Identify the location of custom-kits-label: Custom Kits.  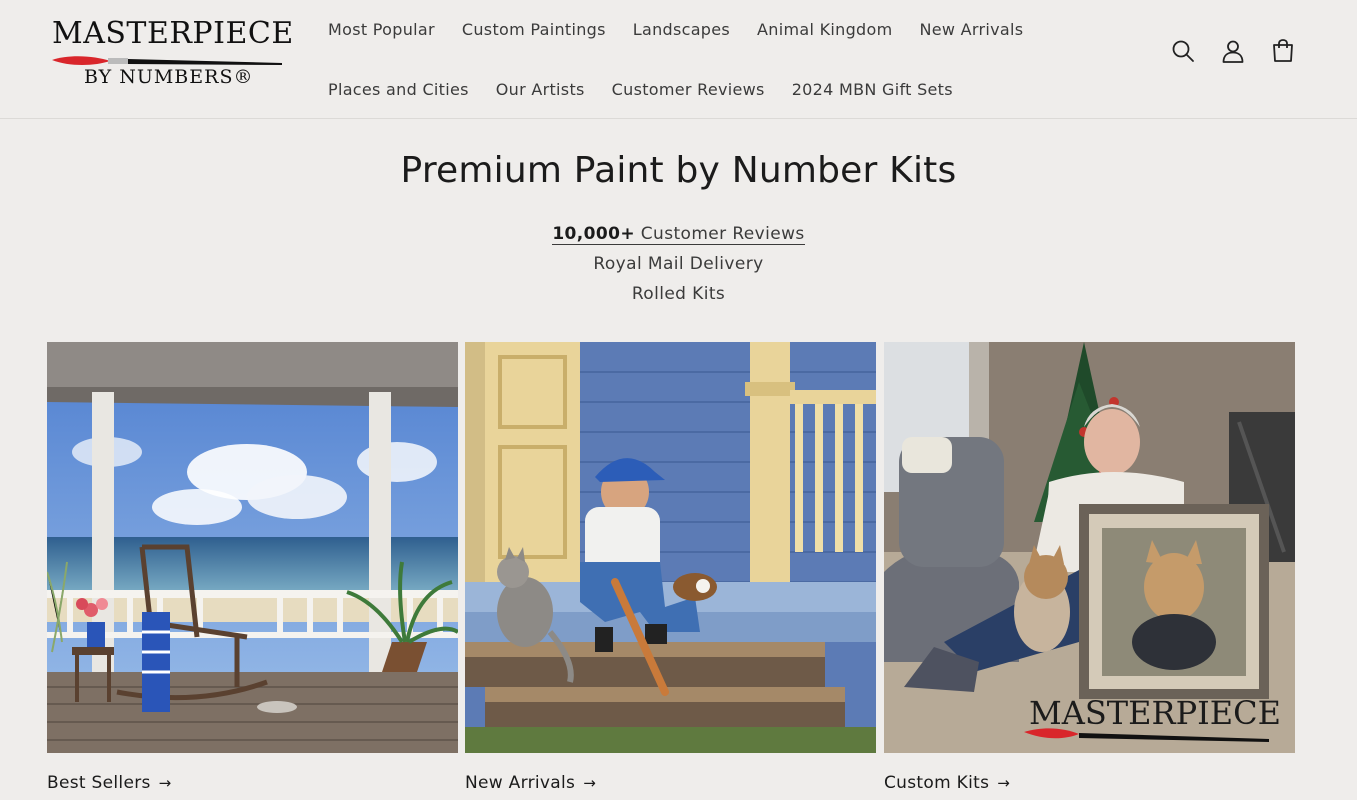
(937, 783).